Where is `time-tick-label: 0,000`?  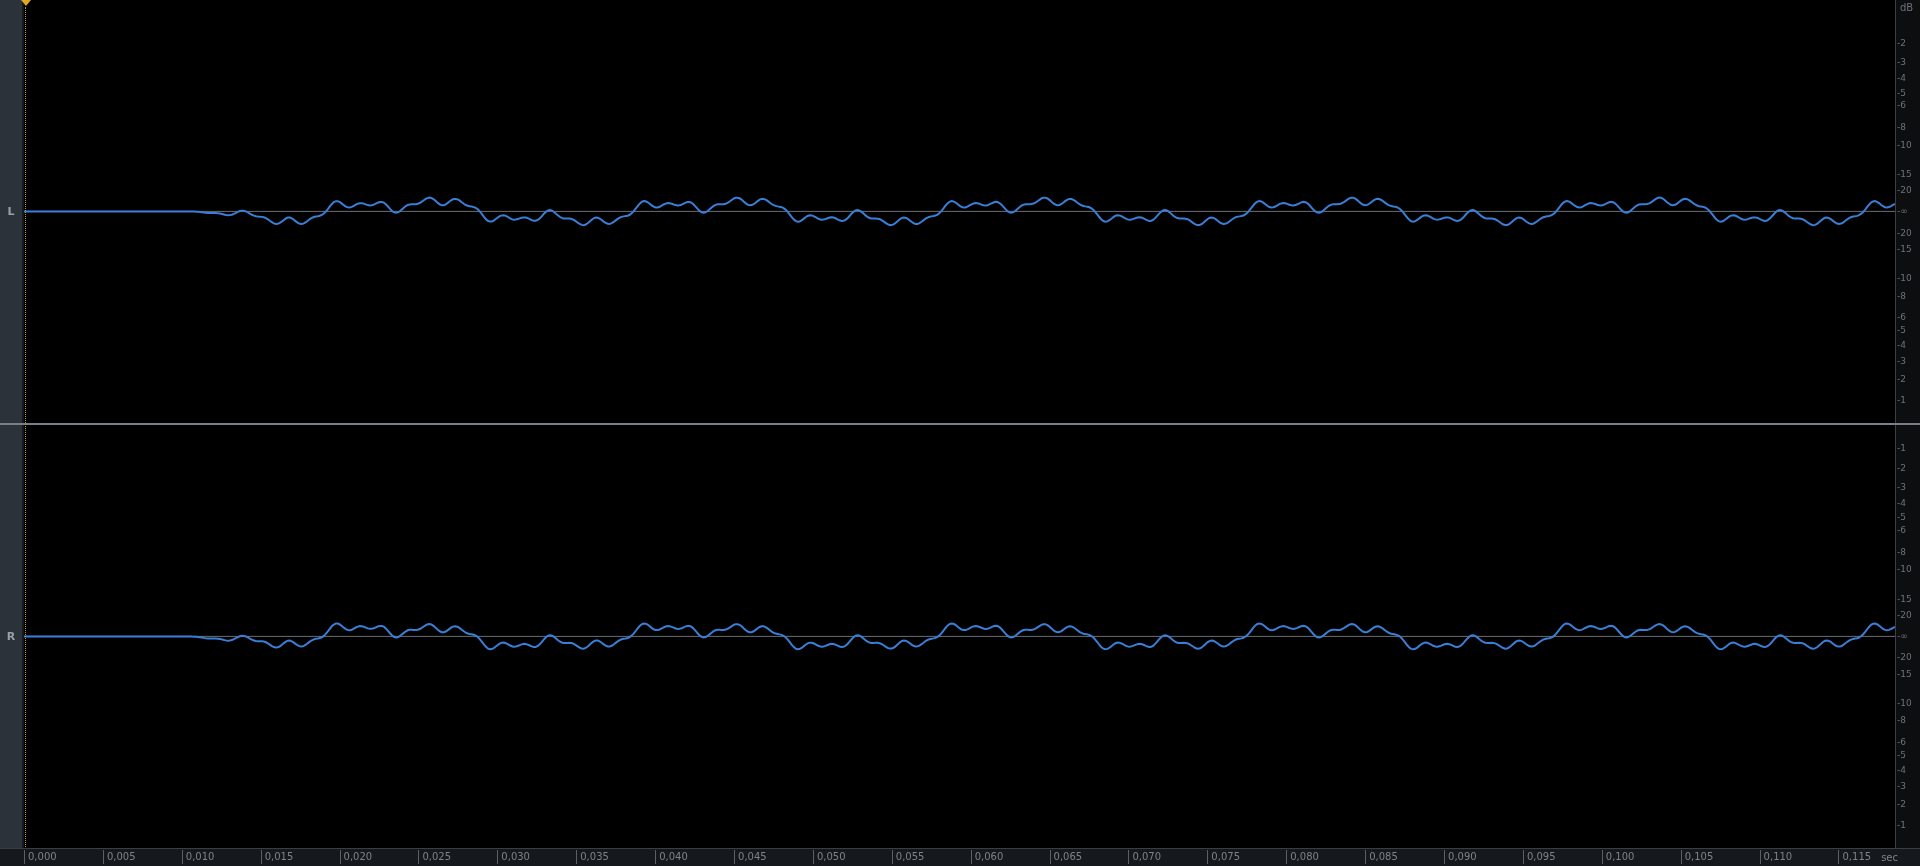 time-tick-label: 0,000 is located at coordinates (63, 857).